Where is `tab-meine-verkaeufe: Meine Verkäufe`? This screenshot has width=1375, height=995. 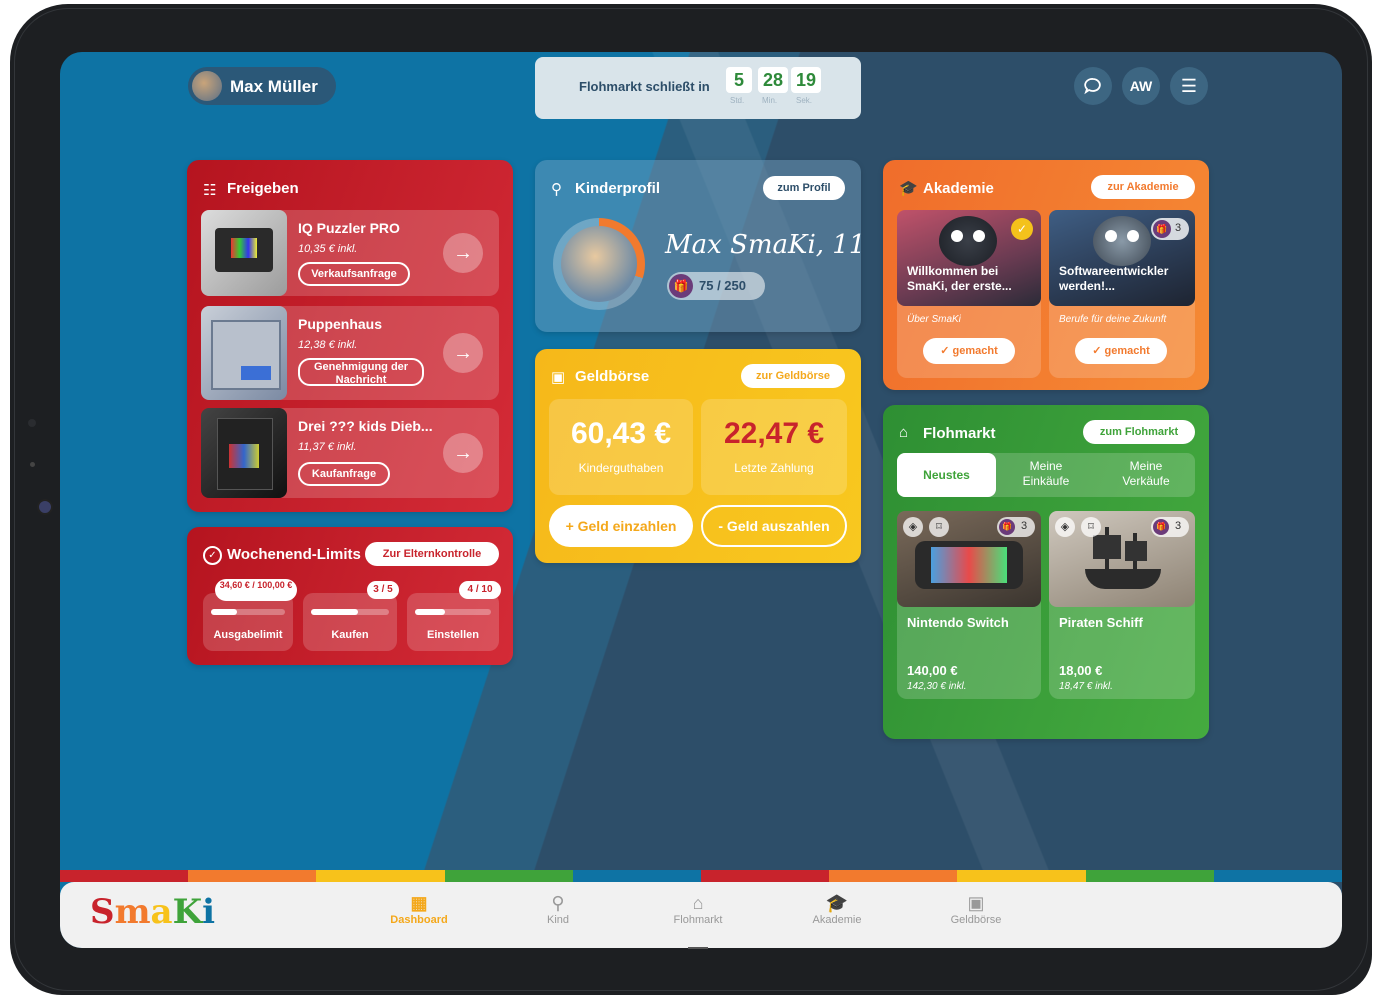 tab-meine-verkaeufe: Meine Verkäufe is located at coordinates (1146, 474).